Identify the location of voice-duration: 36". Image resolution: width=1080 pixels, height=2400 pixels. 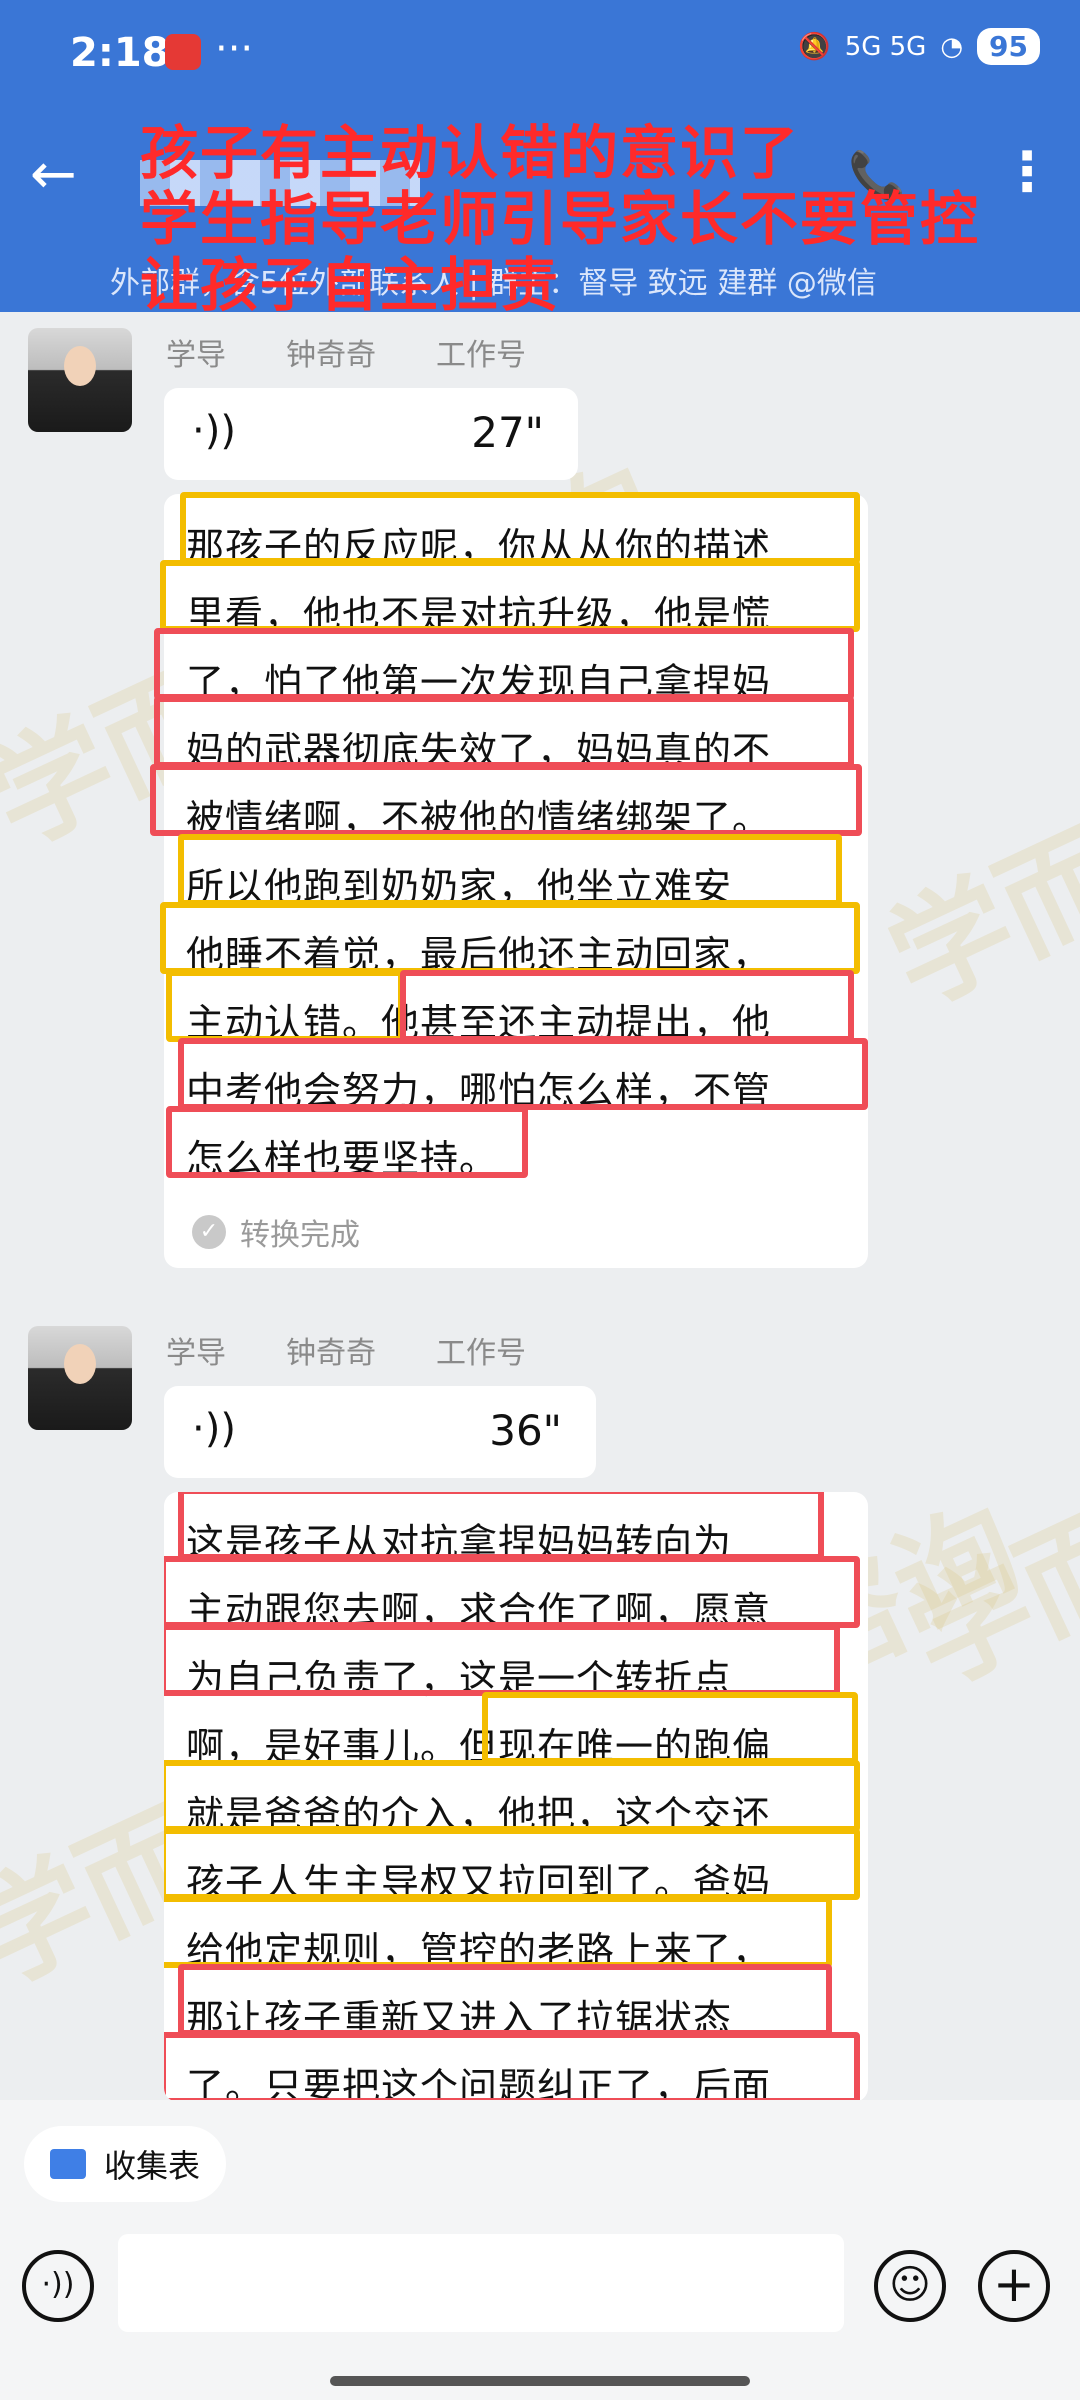
(525, 1430).